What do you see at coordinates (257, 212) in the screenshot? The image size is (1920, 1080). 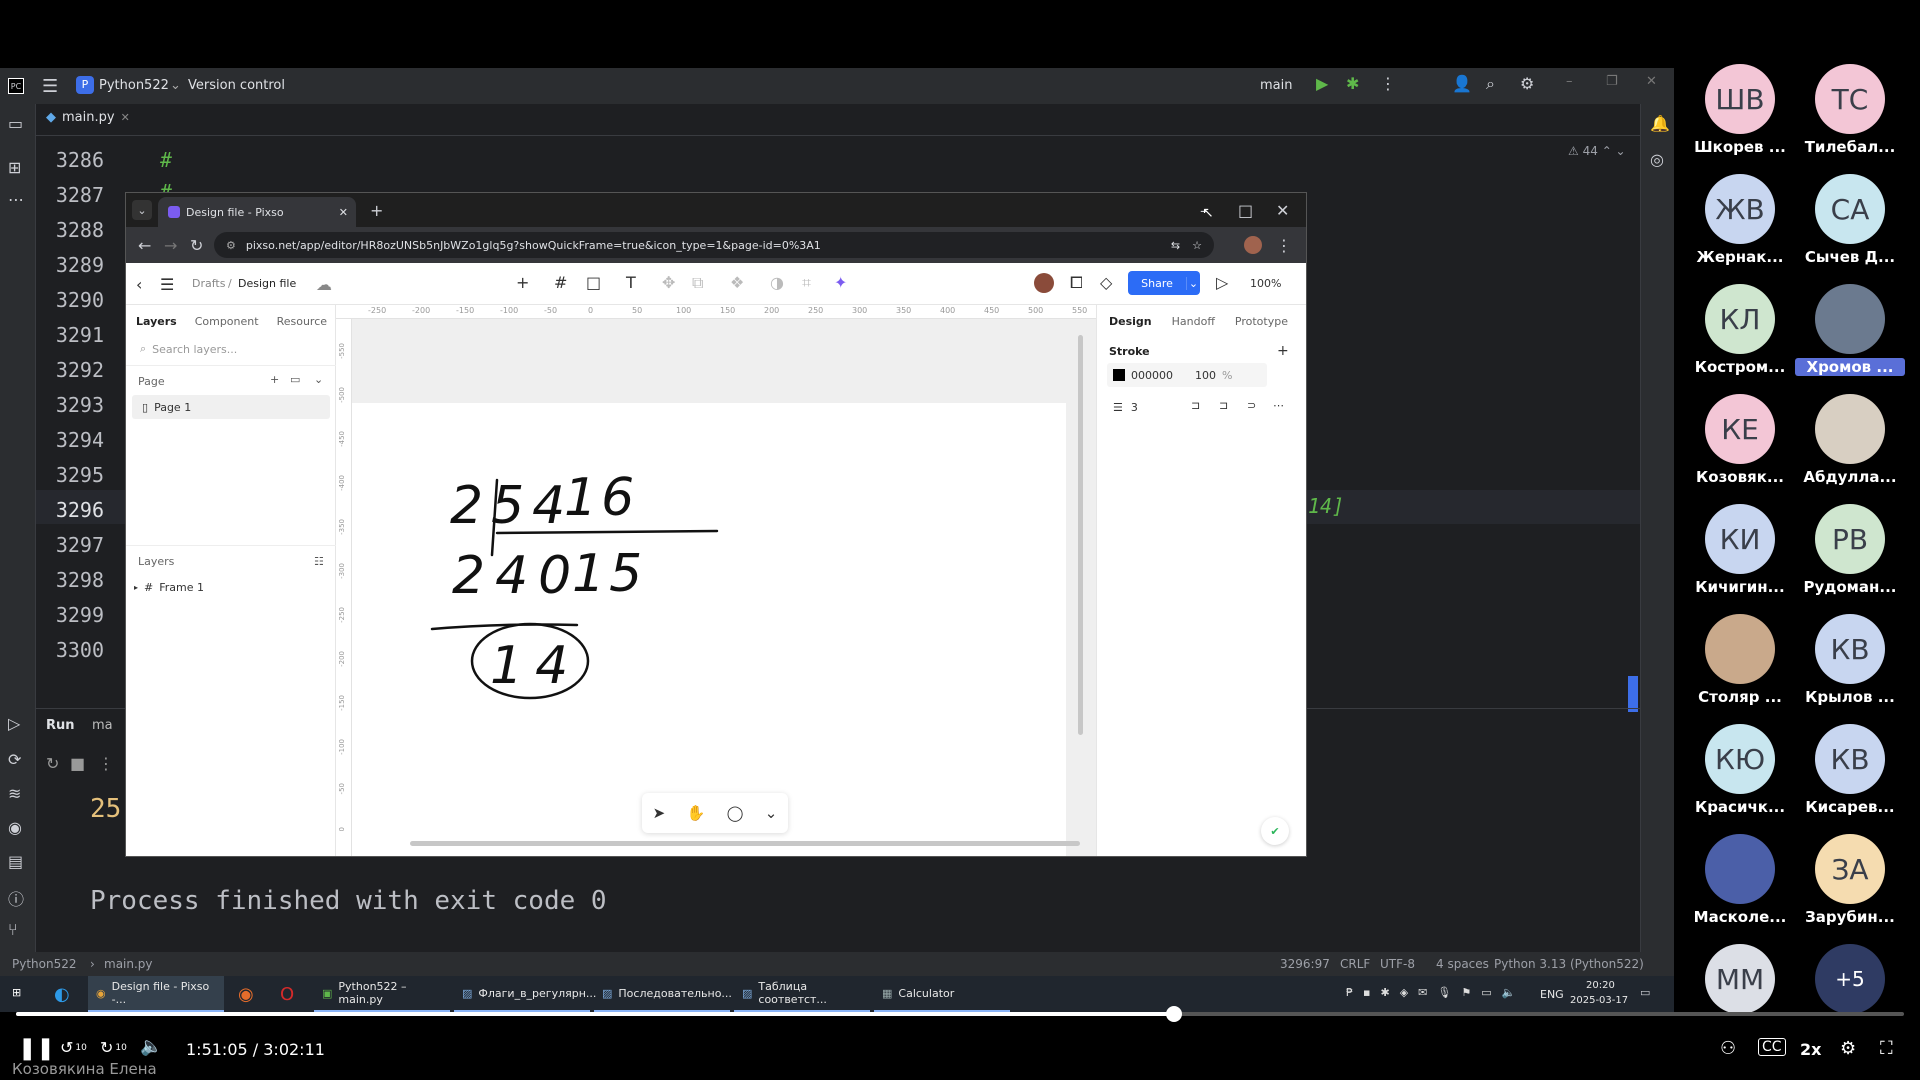 I see `browser-tab-pixso: Design file - Pixso ✕` at bounding box center [257, 212].